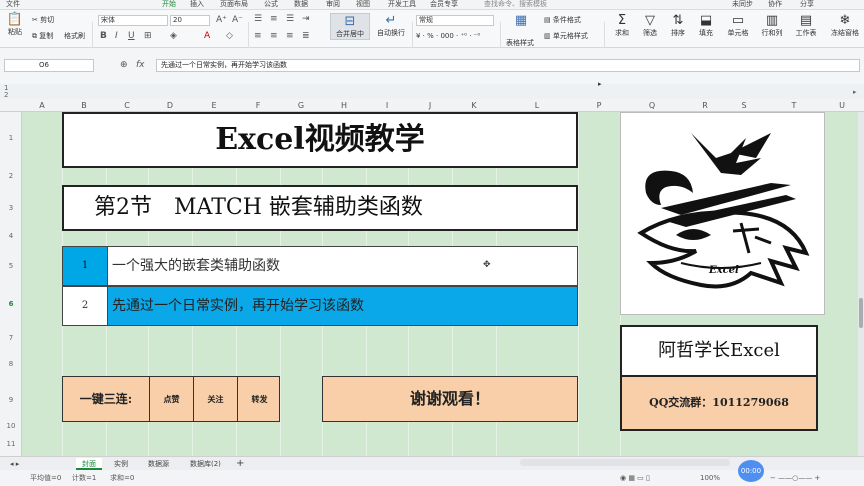 This screenshot has height=486, width=864. What do you see at coordinates (49, 65) in the screenshot?
I see `name-box: O6` at bounding box center [49, 65].